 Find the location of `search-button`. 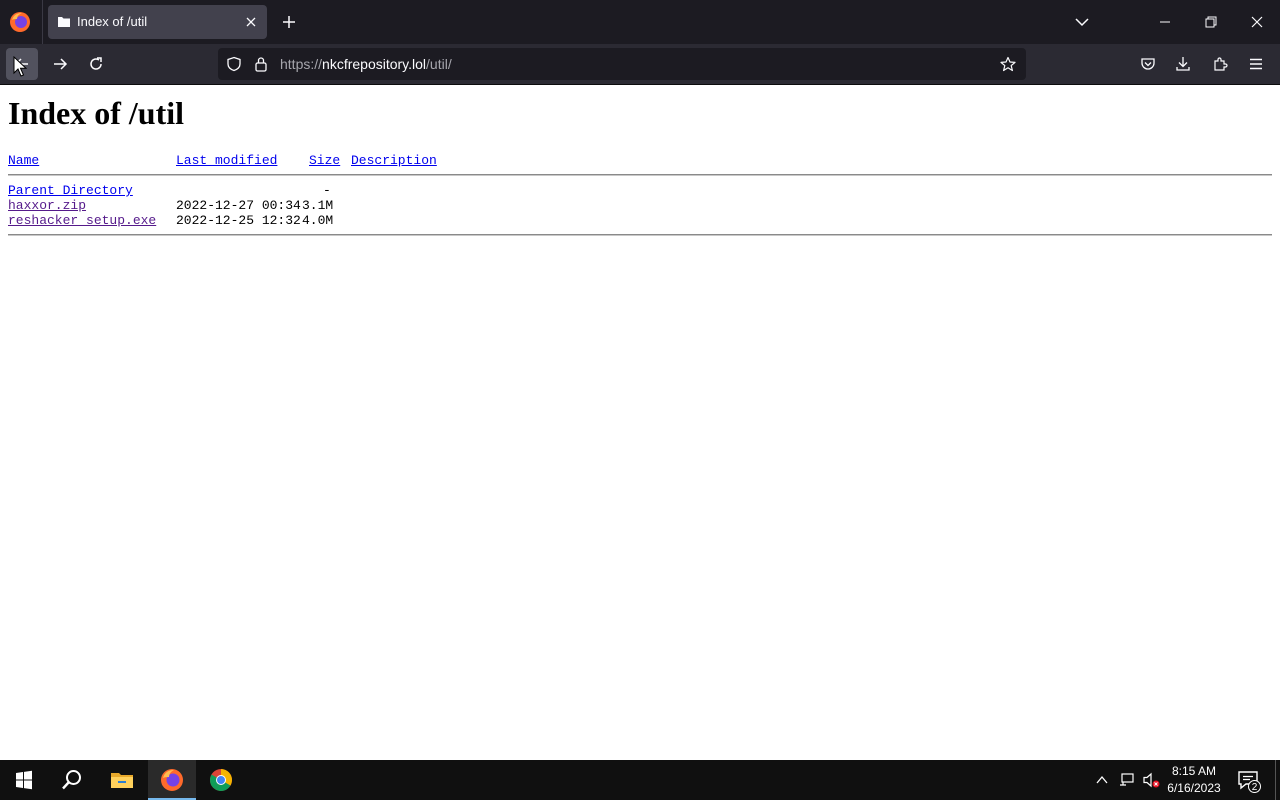

search-button is located at coordinates (72, 780).